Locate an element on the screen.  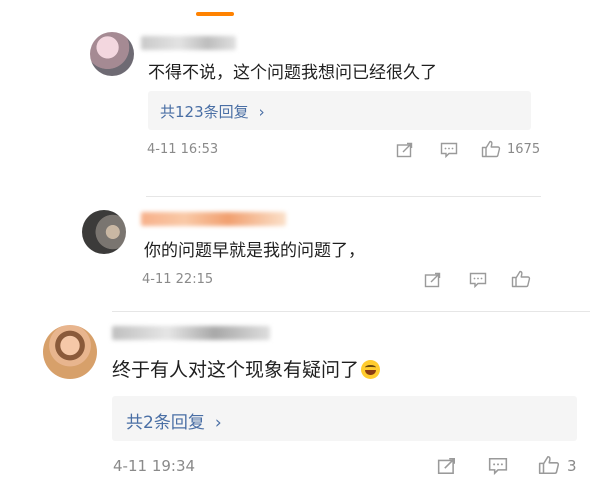
comment-time: 22:15 is located at coordinates (194, 279).